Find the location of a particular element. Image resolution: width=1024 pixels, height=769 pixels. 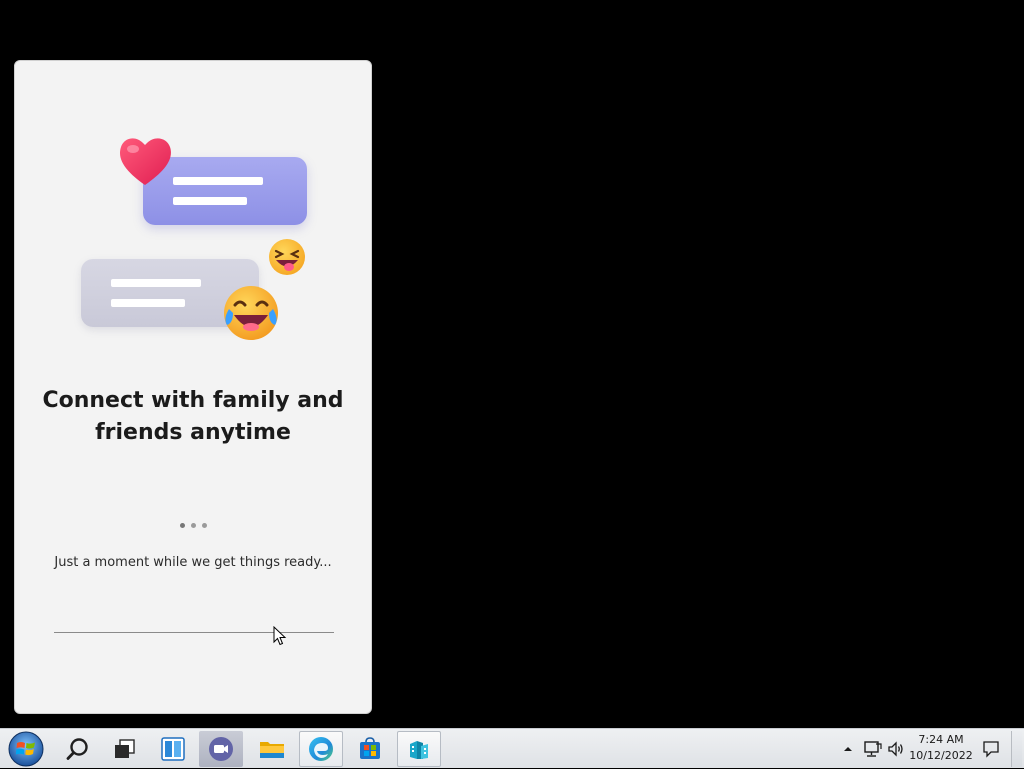

search-button is located at coordinates (78, 749).